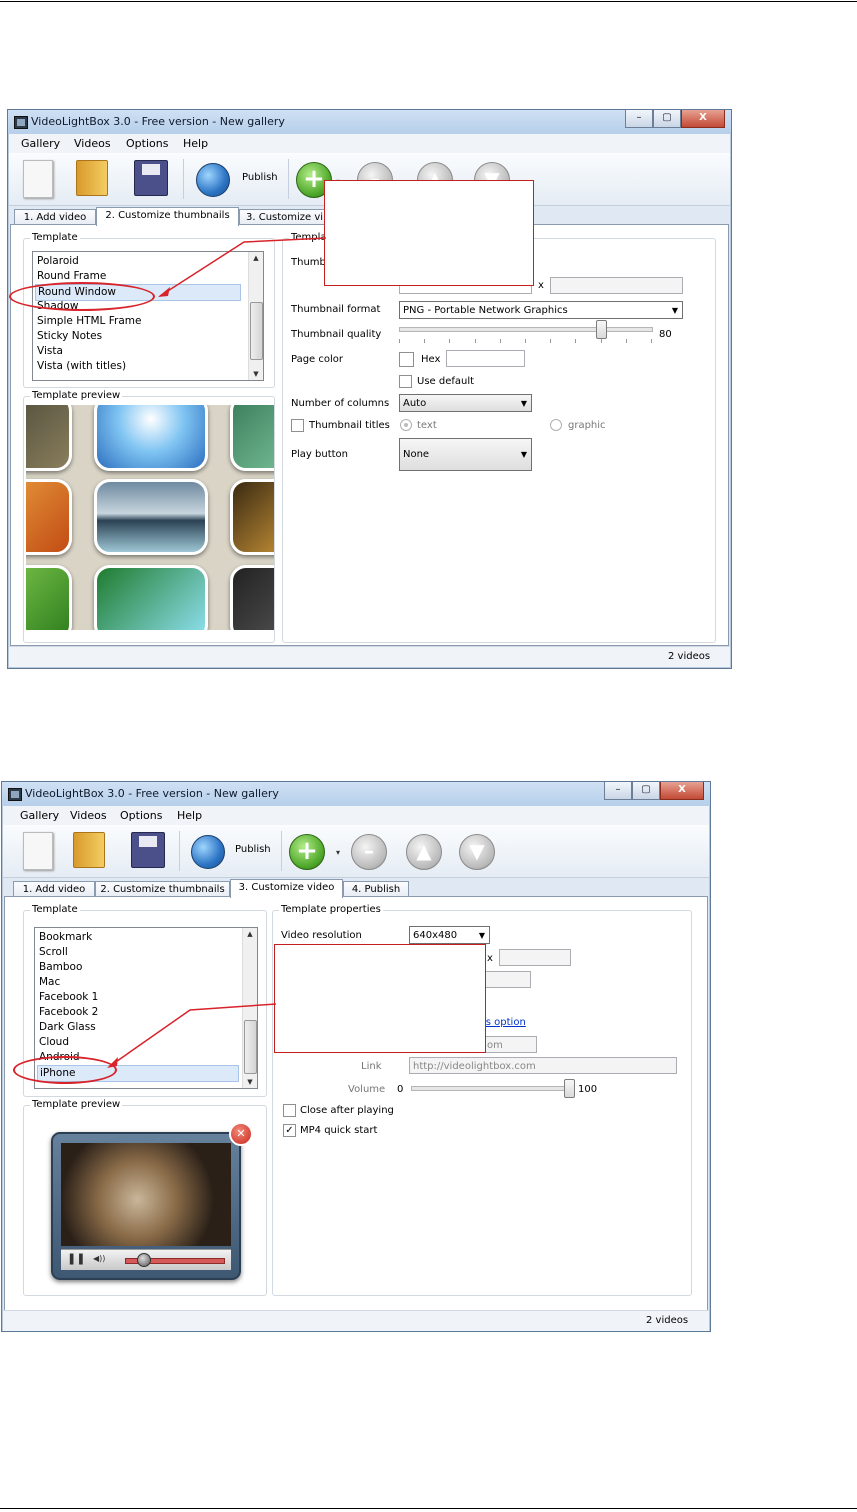 This screenshot has height=1512, width=857. Describe the element at coordinates (424, 852) in the screenshot. I see `move-up-icon: ▲` at that location.